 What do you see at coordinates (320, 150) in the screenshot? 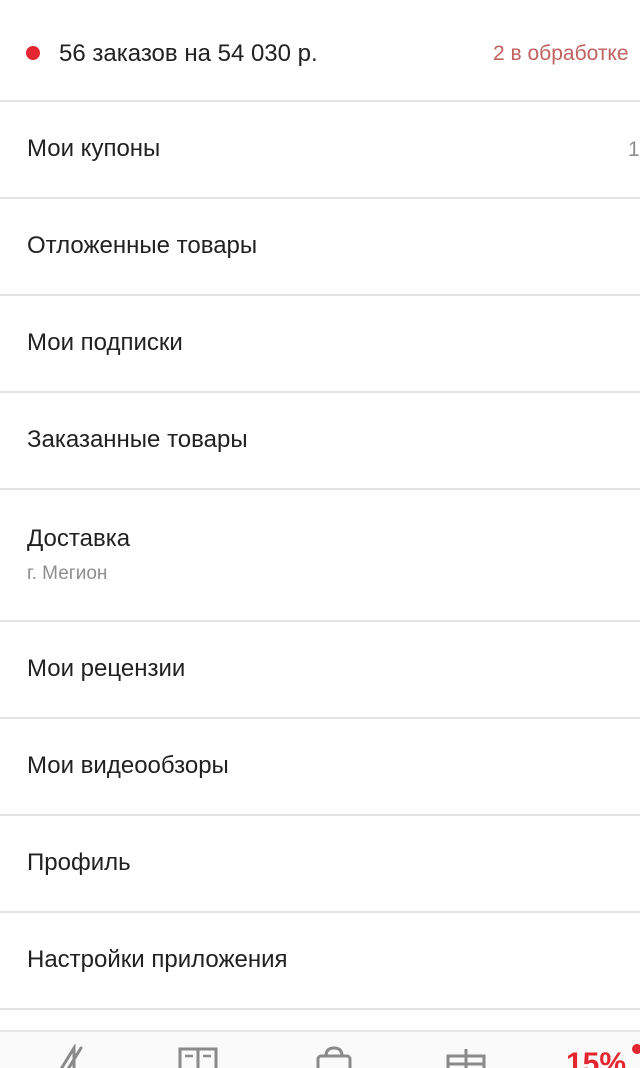
I see `menu-item-coupons: Мои купоны 1` at bounding box center [320, 150].